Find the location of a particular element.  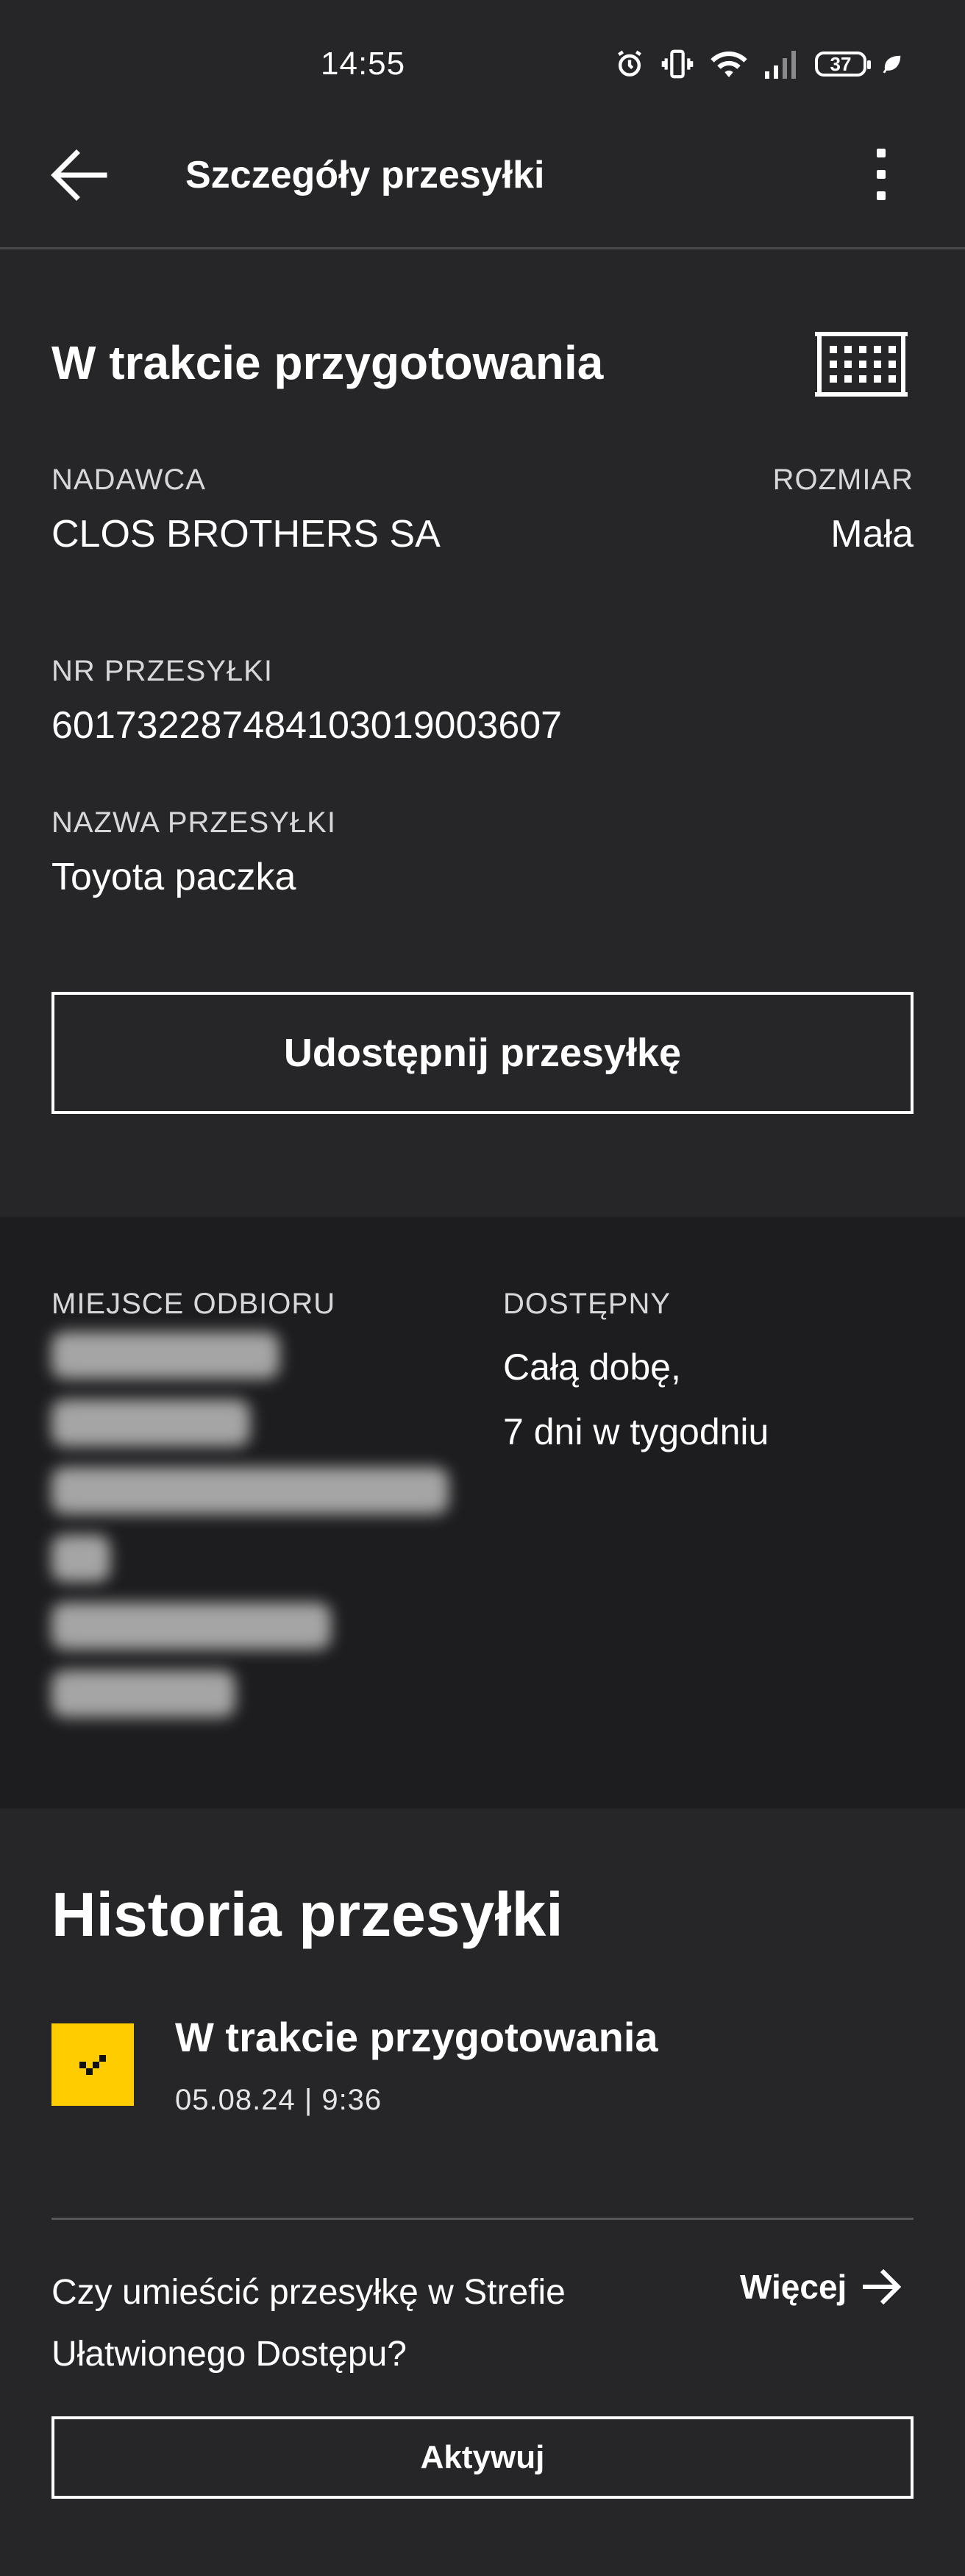

more-link: Więcej is located at coordinates (822, 2286).